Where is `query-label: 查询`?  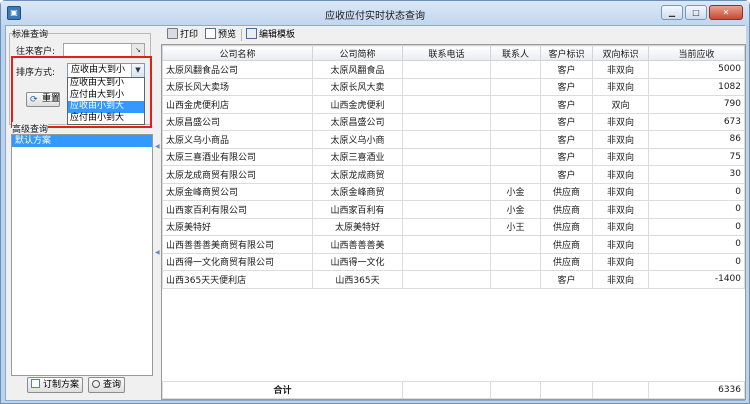
query-label: 查询 is located at coordinates (112, 385).